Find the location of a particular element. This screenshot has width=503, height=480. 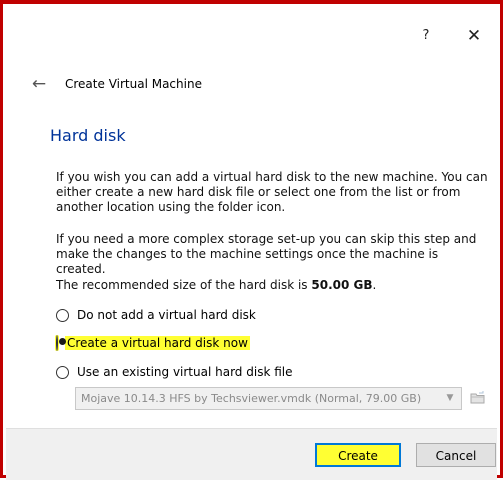

radio-existing-disk is located at coordinates (62, 372).